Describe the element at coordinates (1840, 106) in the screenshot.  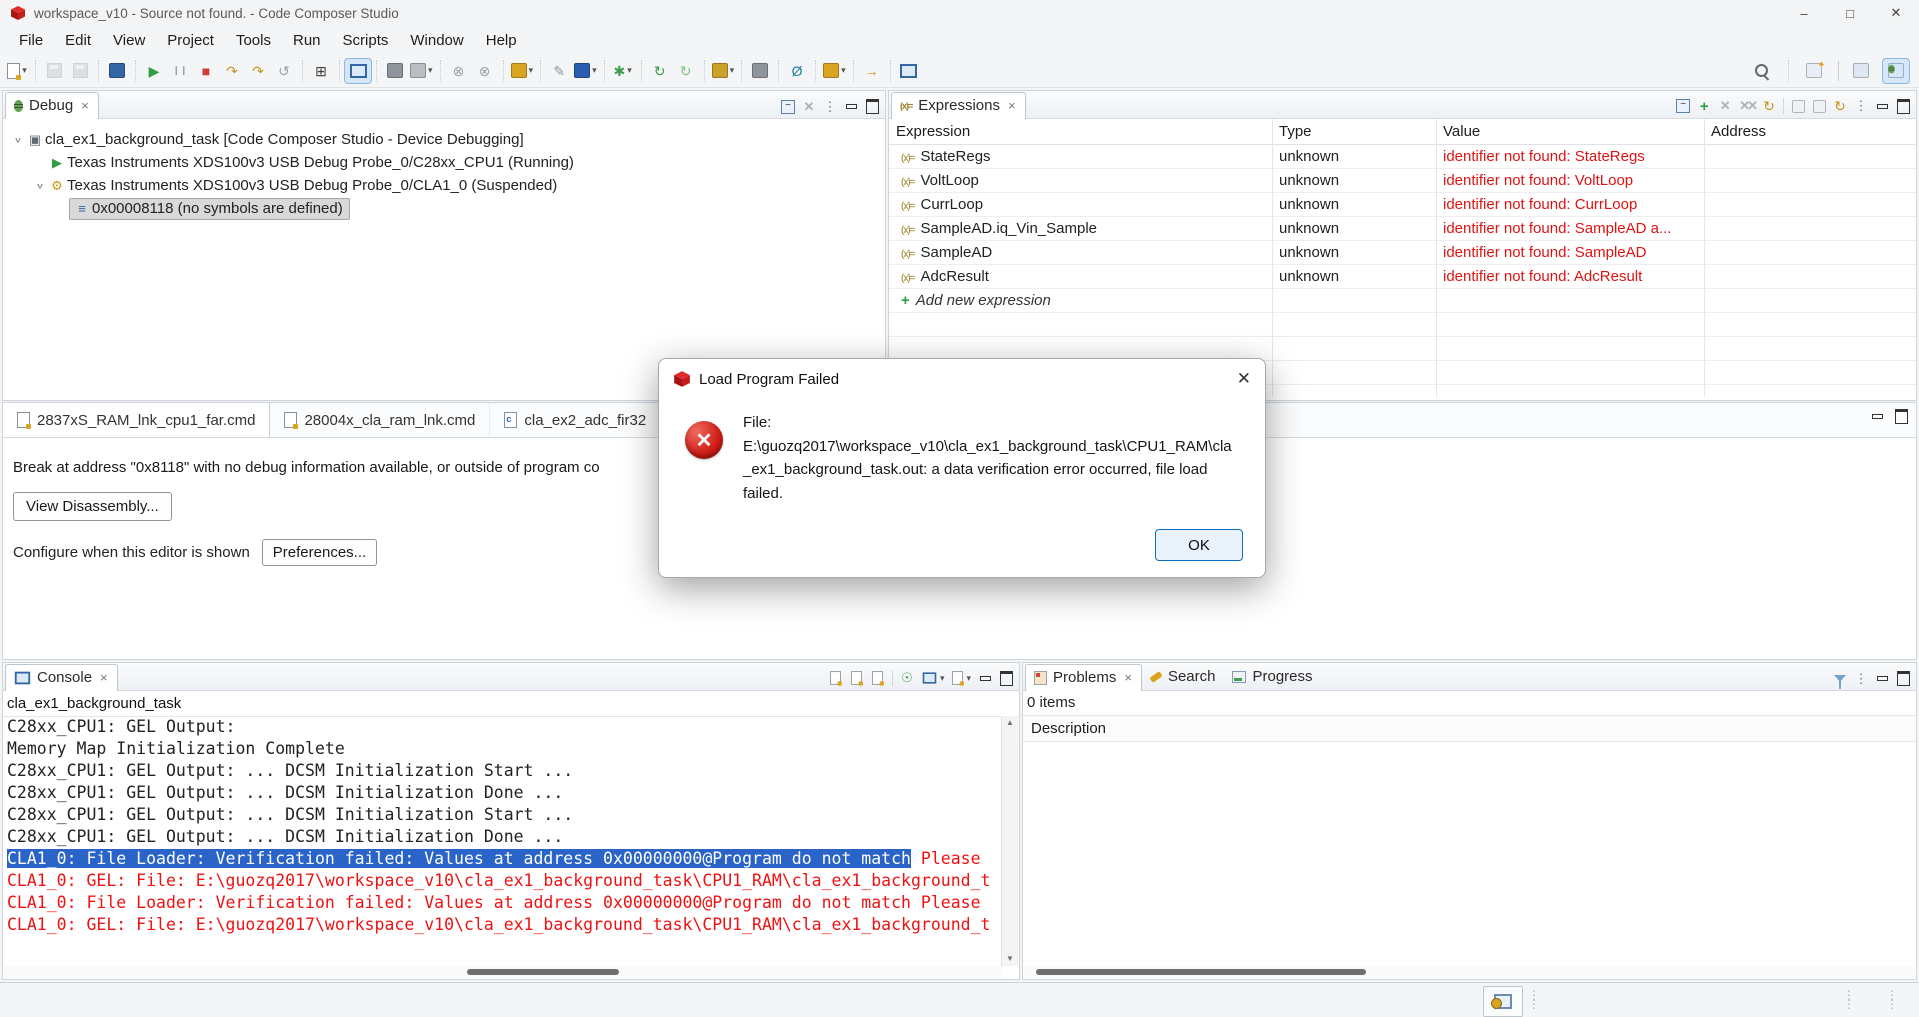
I see `reload-expressions-button: ↻` at that location.